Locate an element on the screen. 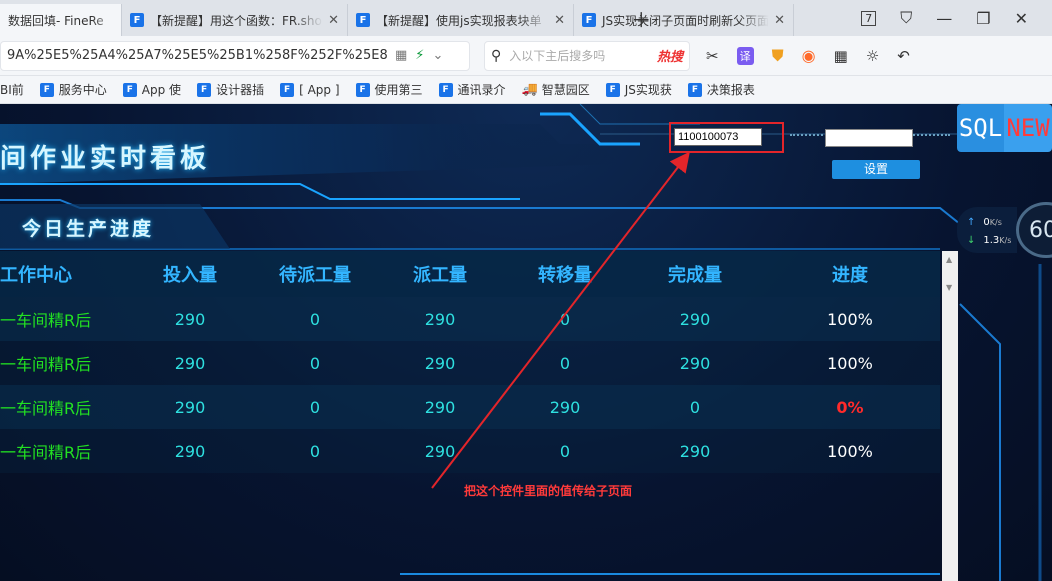  table-scrollbar: ▲ ▼ is located at coordinates (950, 416).